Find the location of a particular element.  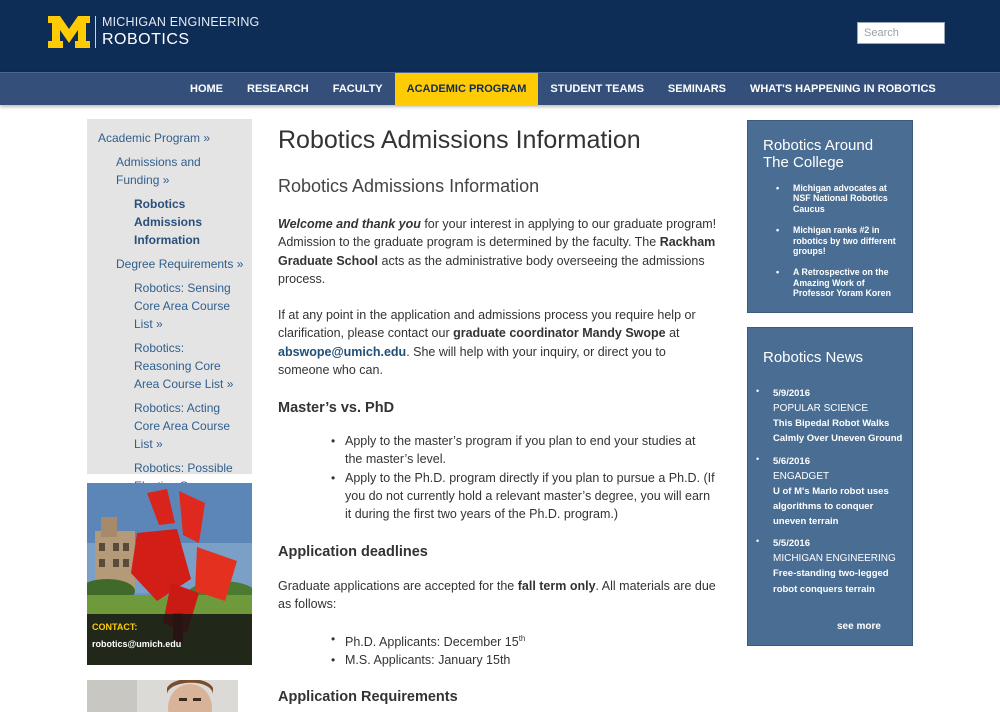

deadline-phd: Ph.D. Applicants: December 15 is located at coordinates (432, 642).